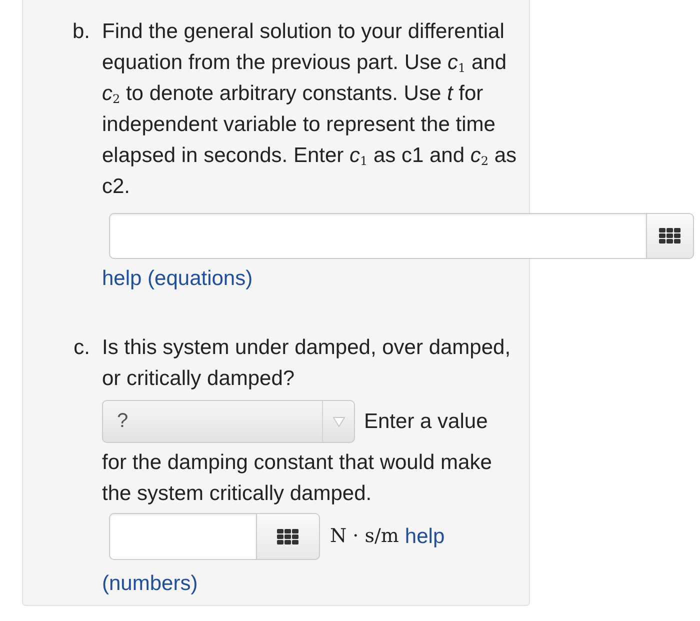  Describe the element at coordinates (297, 478) in the screenshot. I see `question-text: for the damping constant that would make the system critically damped.` at that location.